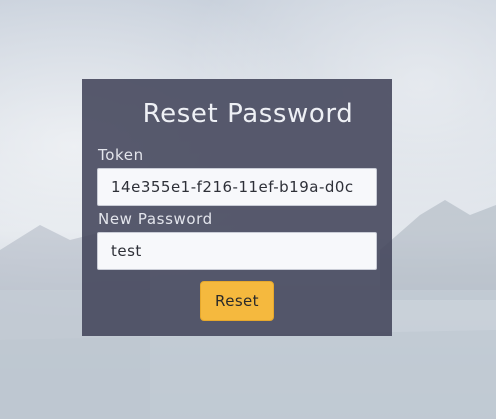  What do you see at coordinates (237, 301) in the screenshot?
I see `reset-button: Reset` at bounding box center [237, 301].